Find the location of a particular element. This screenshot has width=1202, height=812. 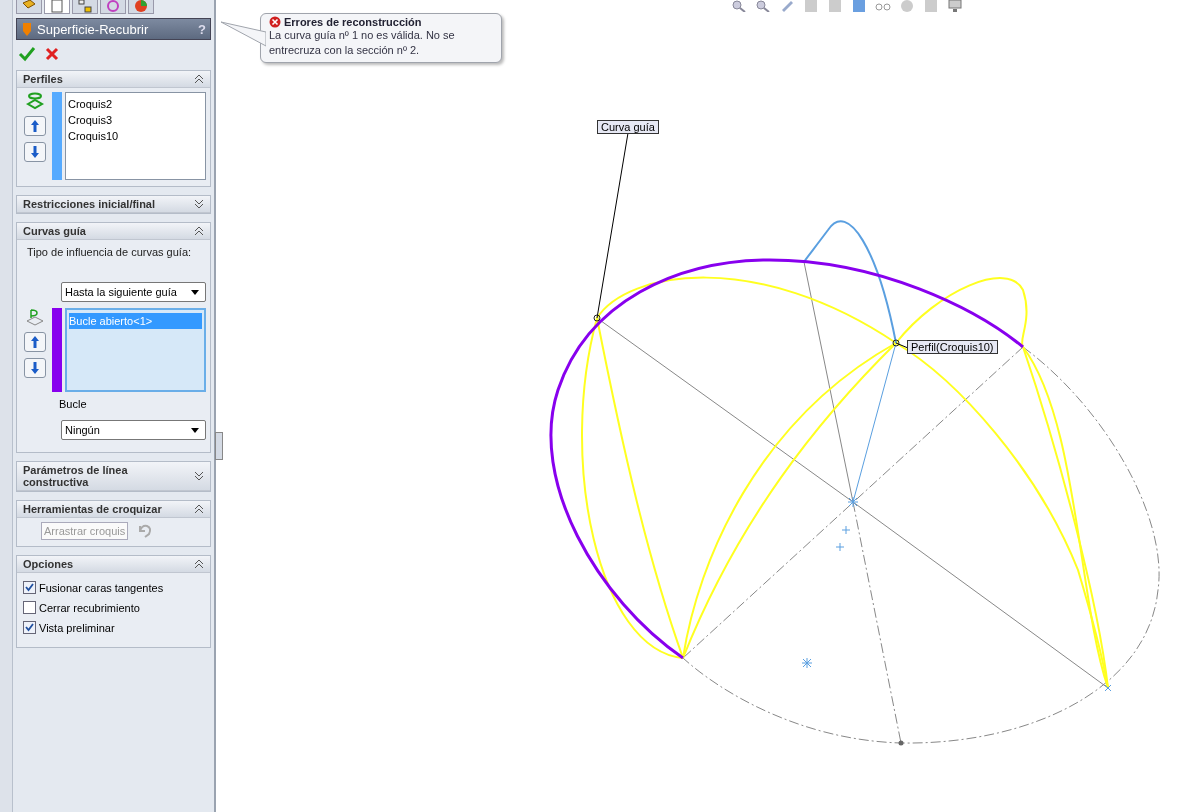

tangency-dropdown: Ningún is located at coordinates (133, 430).